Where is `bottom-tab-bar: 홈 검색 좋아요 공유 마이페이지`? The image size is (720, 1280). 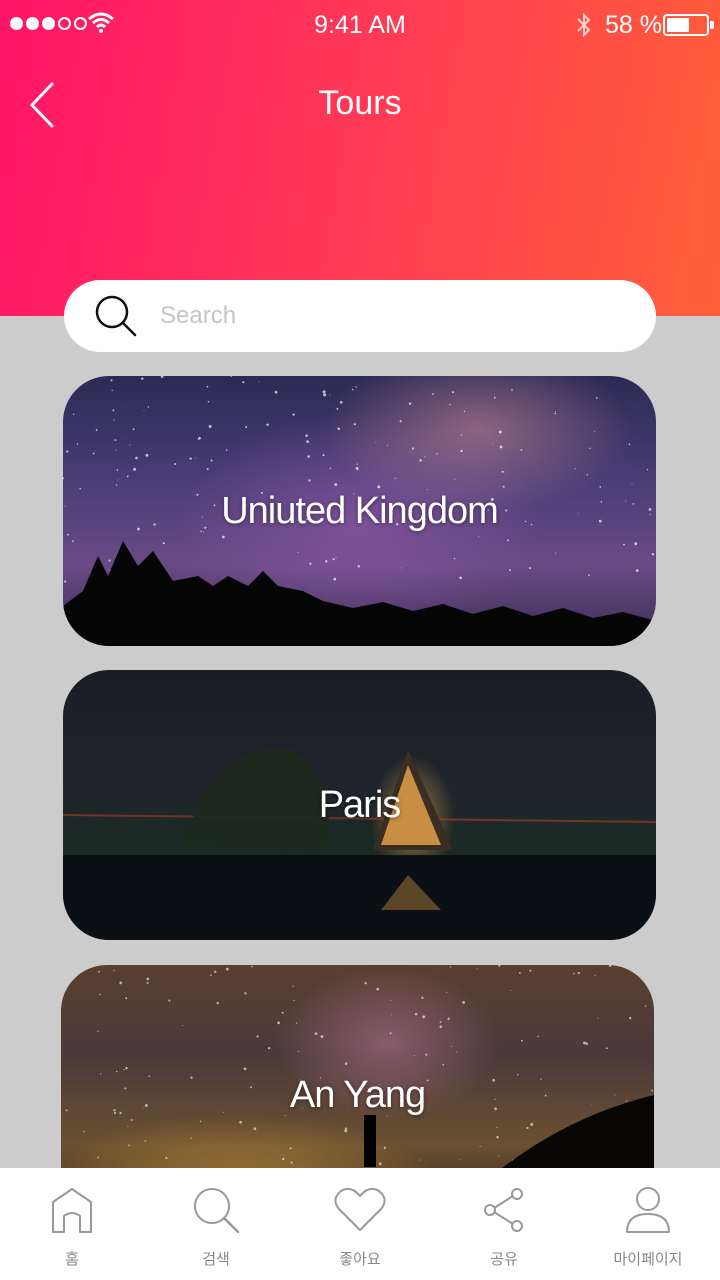 bottom-tab-bar: 홈 검색 좋아요 공유 마이페이지 is located at coordinates (360, 1224).